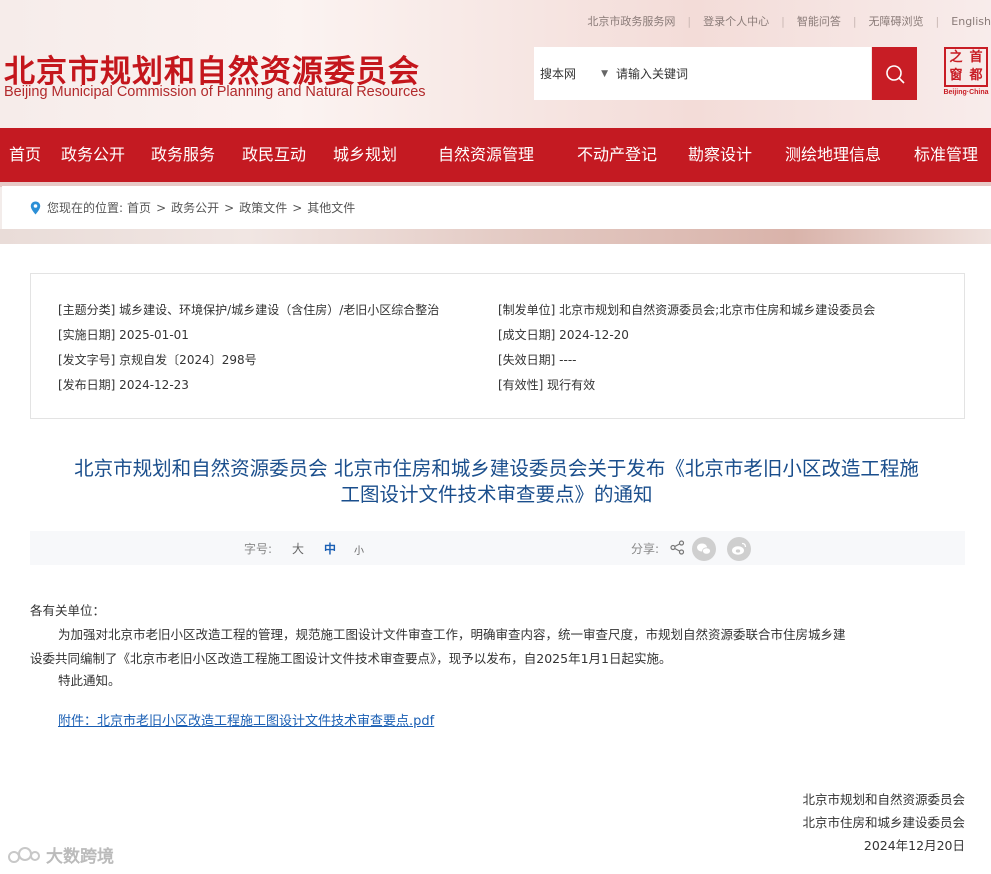 The width and height of the screenshot is (991, 874). Describe the element at coordinates (720, 155) in the screenshot. I see `nav-item-survey-design: 勘察设计` at that location.